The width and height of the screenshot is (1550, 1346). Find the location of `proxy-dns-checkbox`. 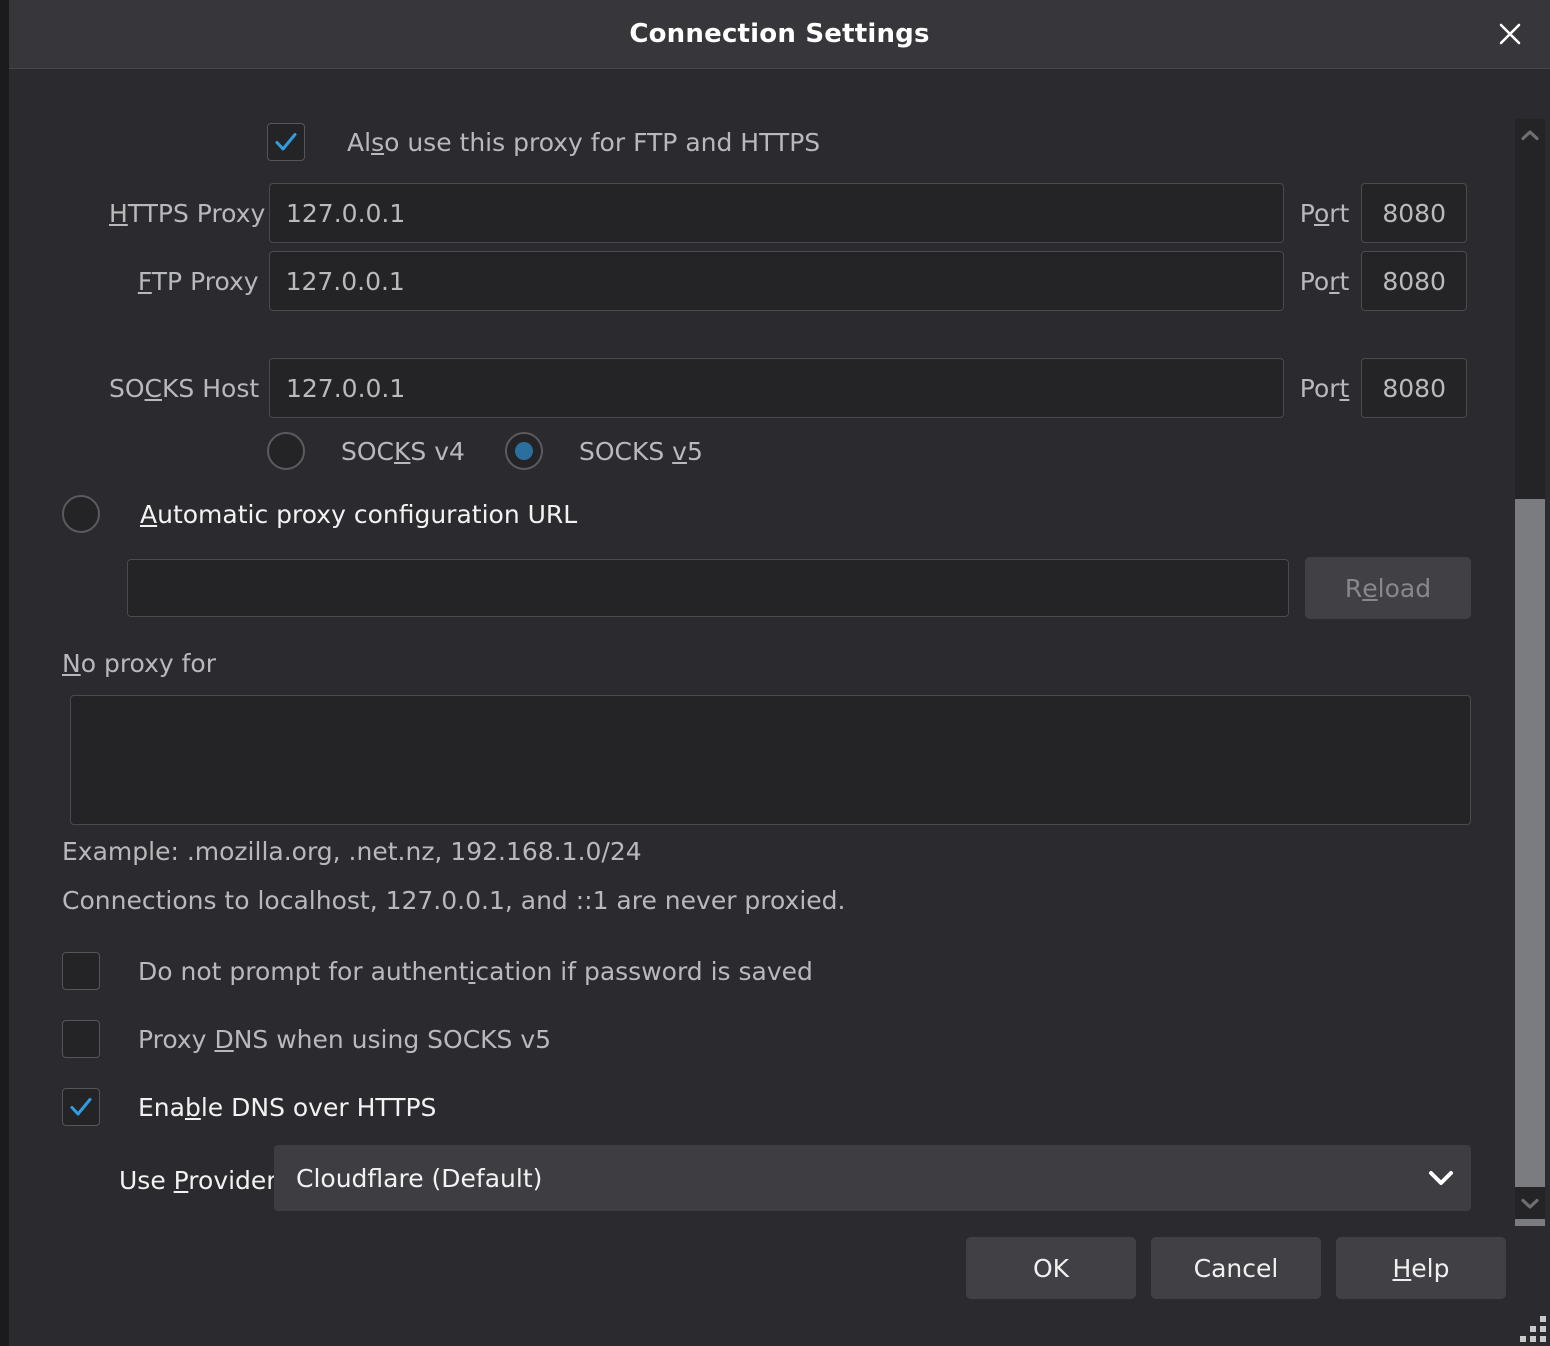

proxy-dns-checkbox is located at coordinates (81, 1039).